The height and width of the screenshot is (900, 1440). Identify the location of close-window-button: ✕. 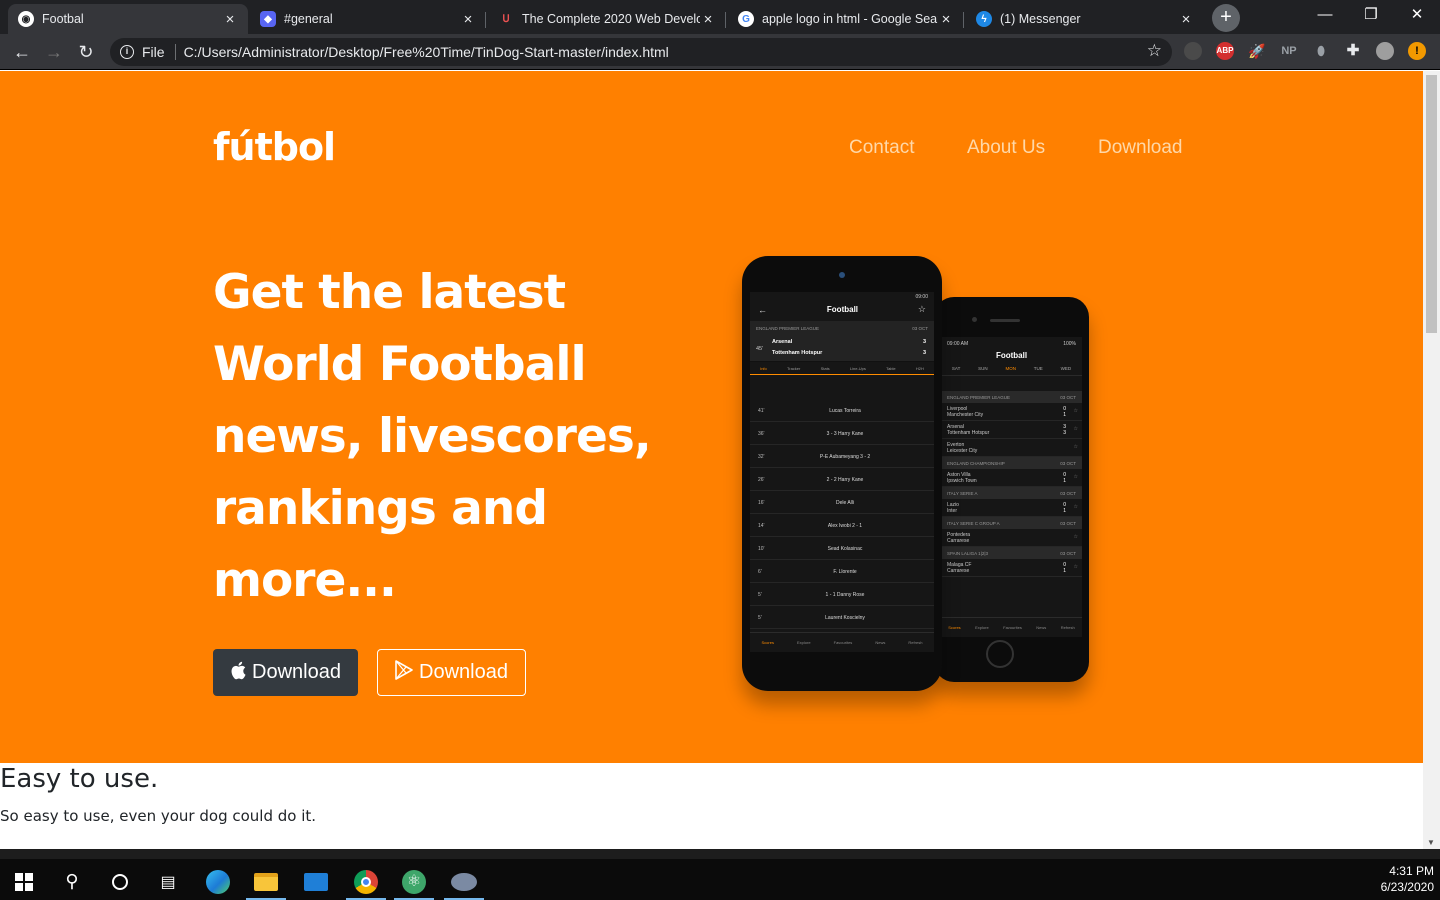
(1417, 15).